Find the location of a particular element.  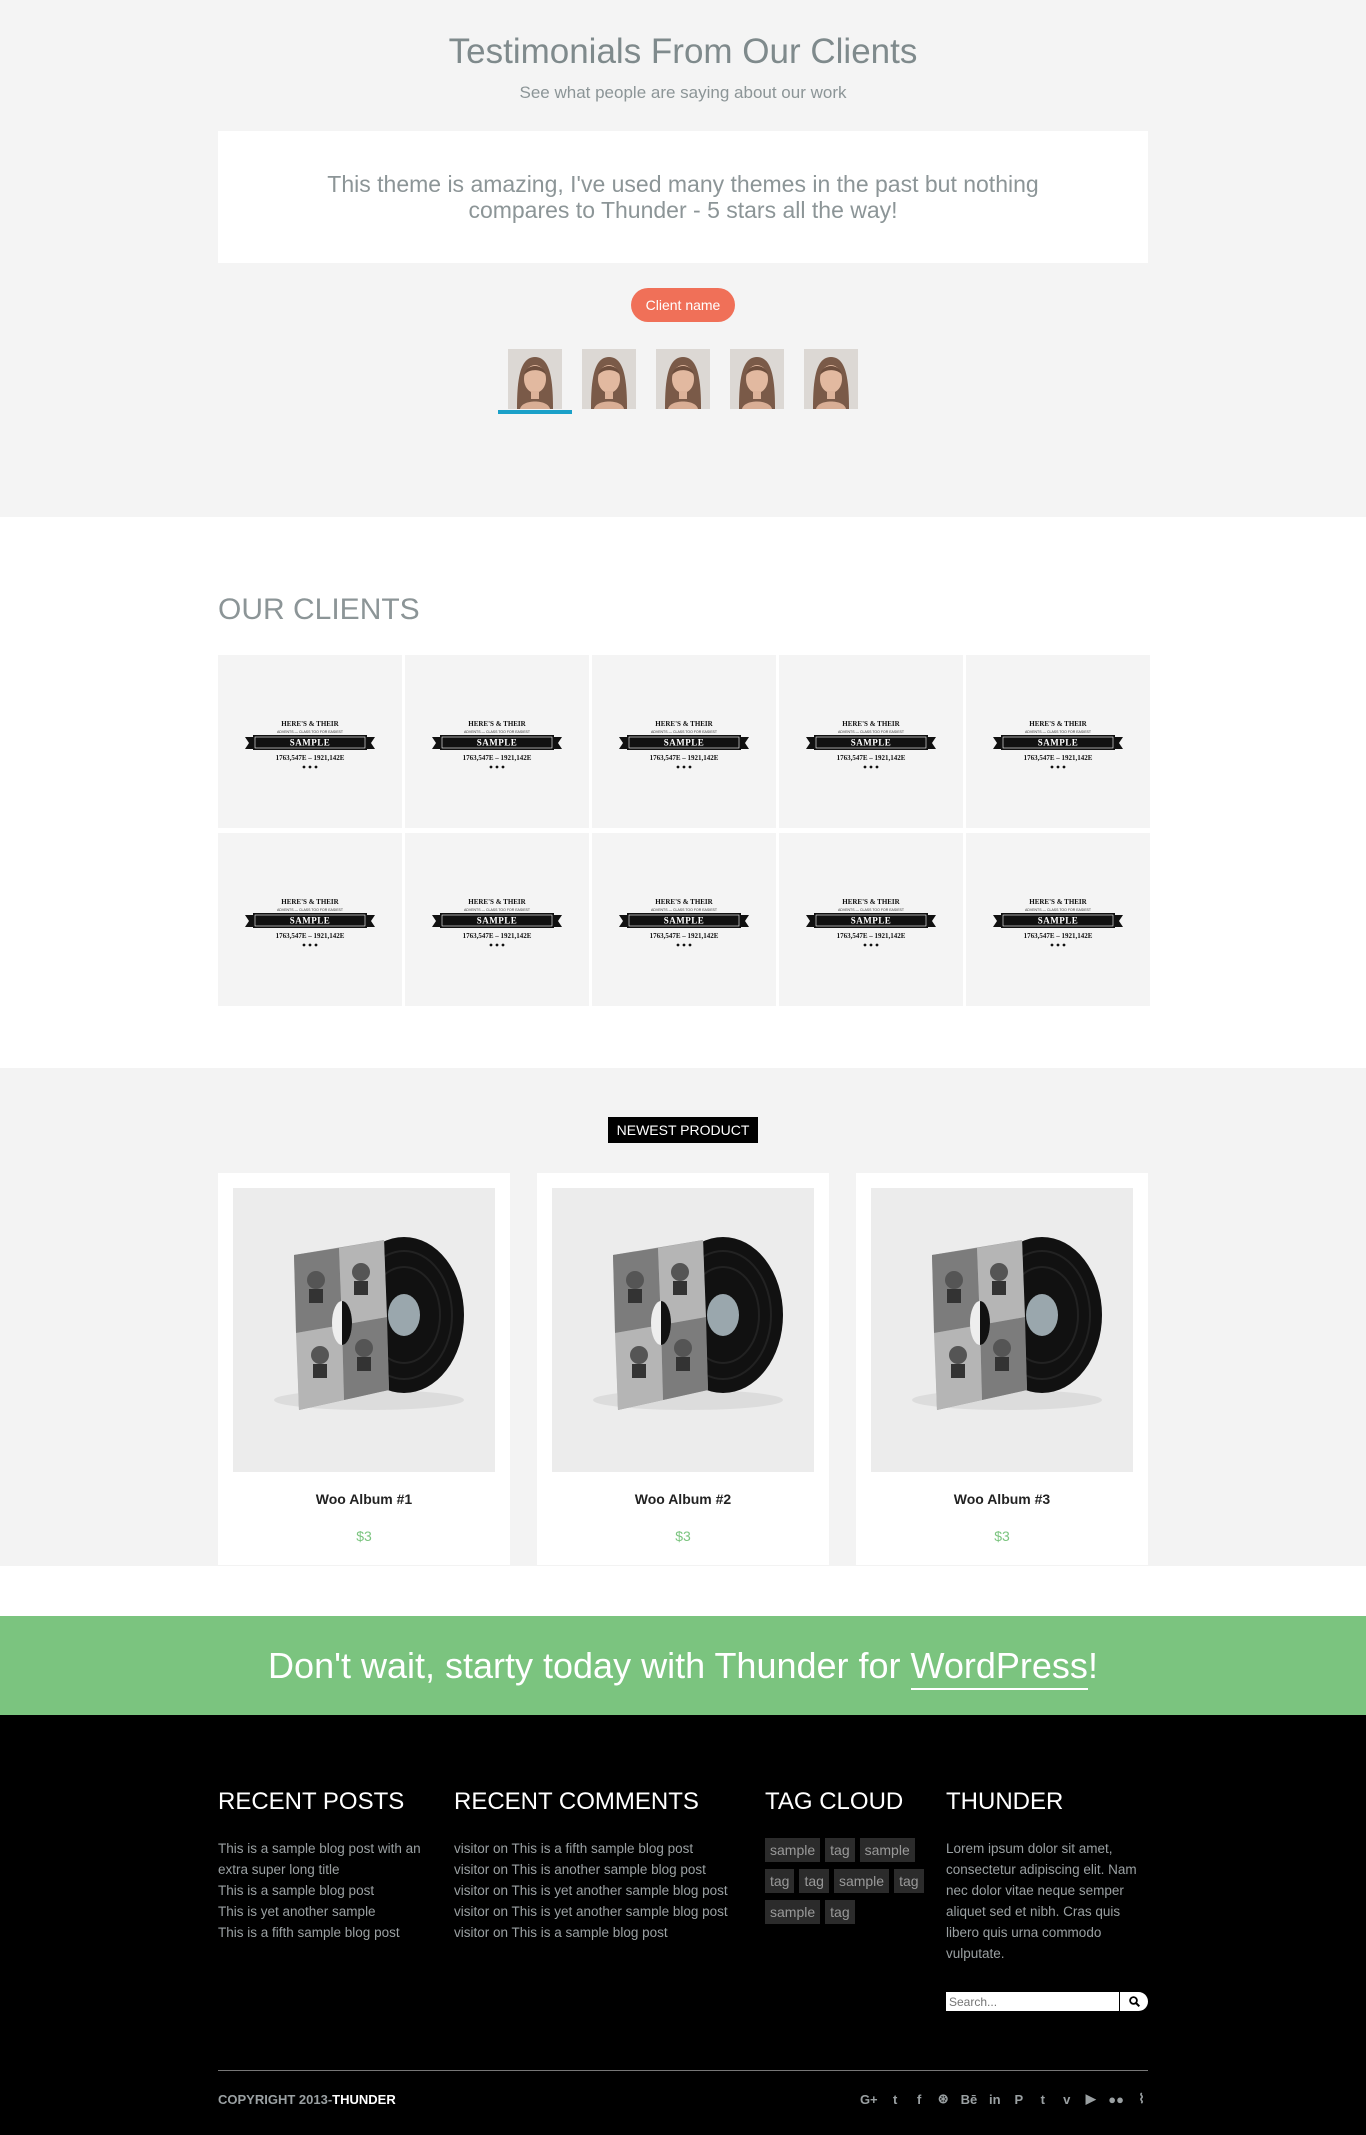

google-plus-icon: G+ is located at coordinates (869, 2099).